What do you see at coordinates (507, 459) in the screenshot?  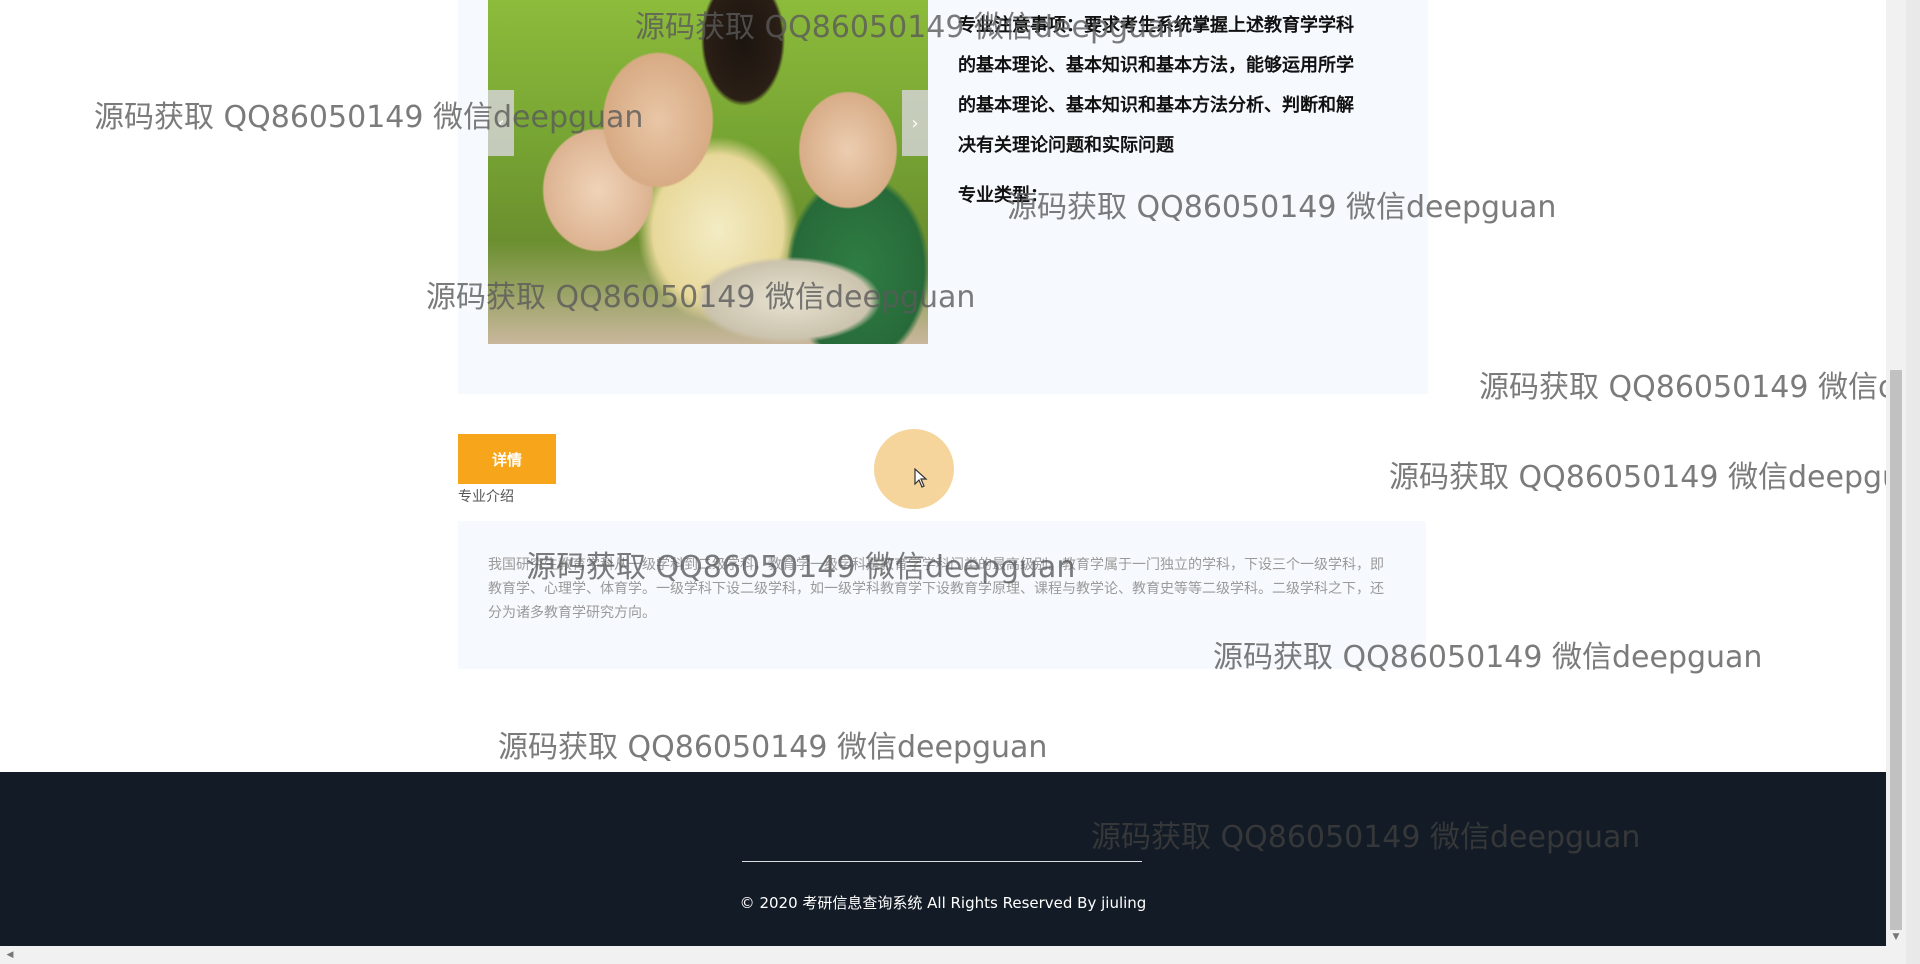 I see `detail-button: 详情` at bounding box center [507, 459].